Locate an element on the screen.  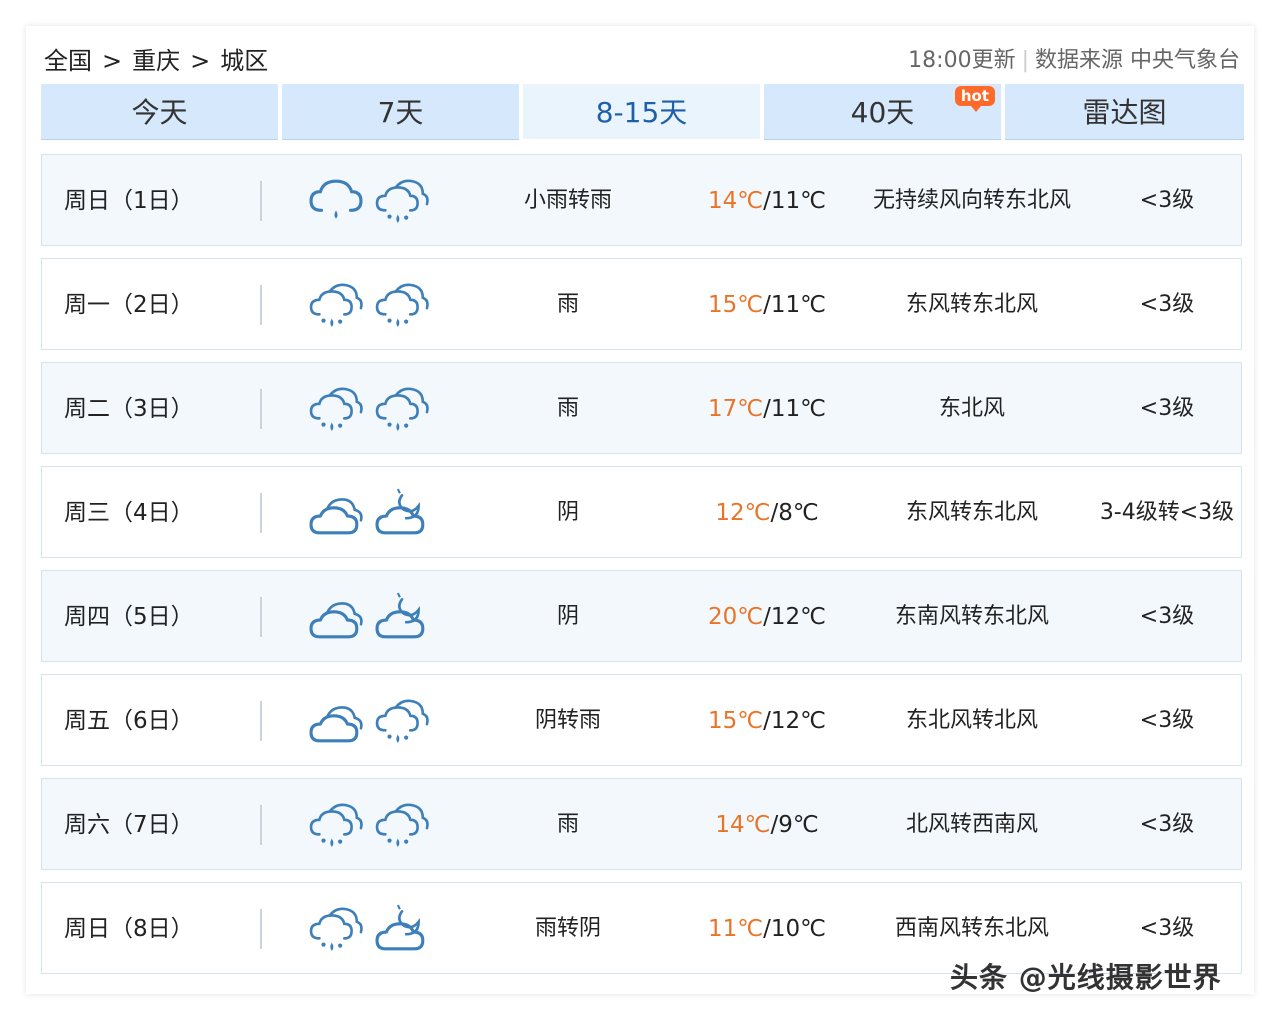
update-time: 18:00更新 is located at coordinates (962, 60).